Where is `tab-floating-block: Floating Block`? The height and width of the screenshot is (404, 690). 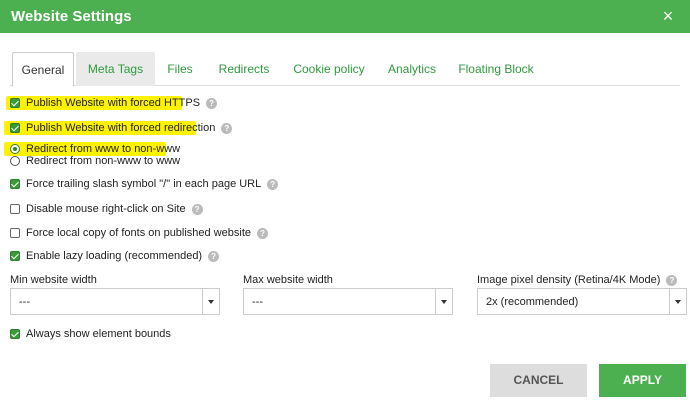 tab-floating-block: Floating Block is located at coordinates (496, 69).